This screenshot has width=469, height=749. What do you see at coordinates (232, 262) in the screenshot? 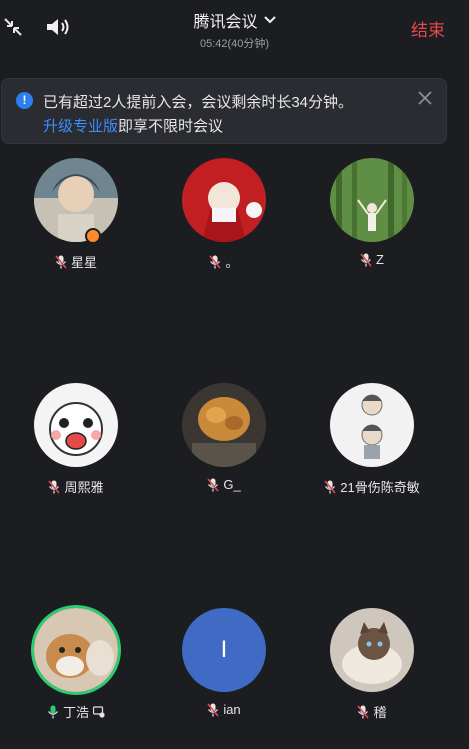
I see `participant-name: 。` at bounding box center [232, 262].